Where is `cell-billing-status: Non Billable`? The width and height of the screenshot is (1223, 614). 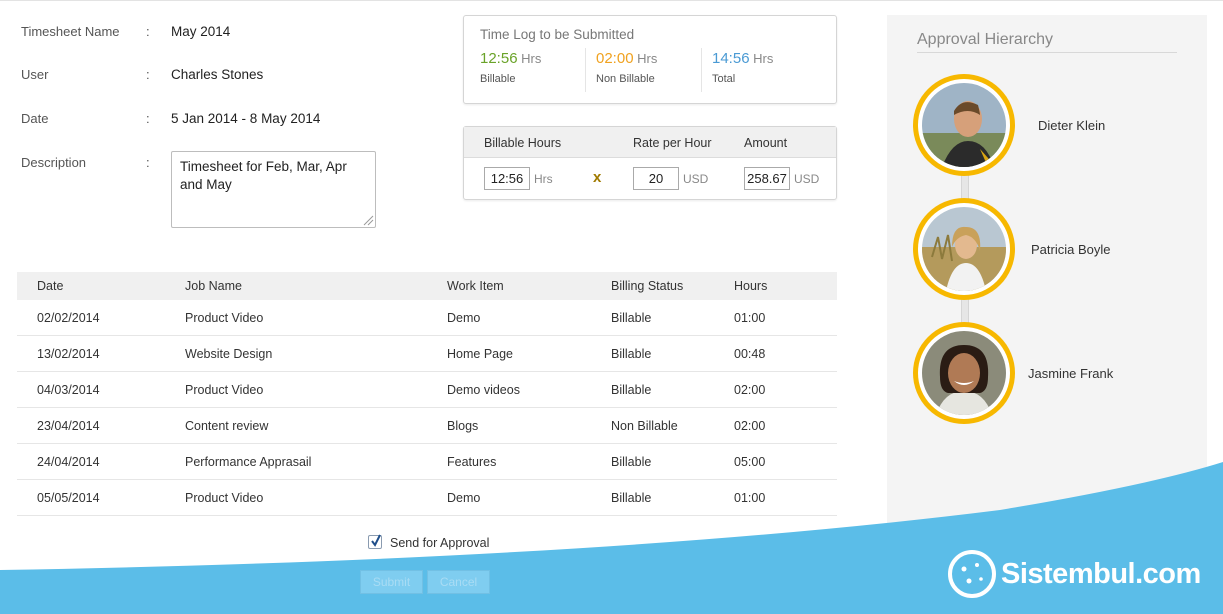
cell-billing-status: Non Billable is located at coordinates (644, 426).